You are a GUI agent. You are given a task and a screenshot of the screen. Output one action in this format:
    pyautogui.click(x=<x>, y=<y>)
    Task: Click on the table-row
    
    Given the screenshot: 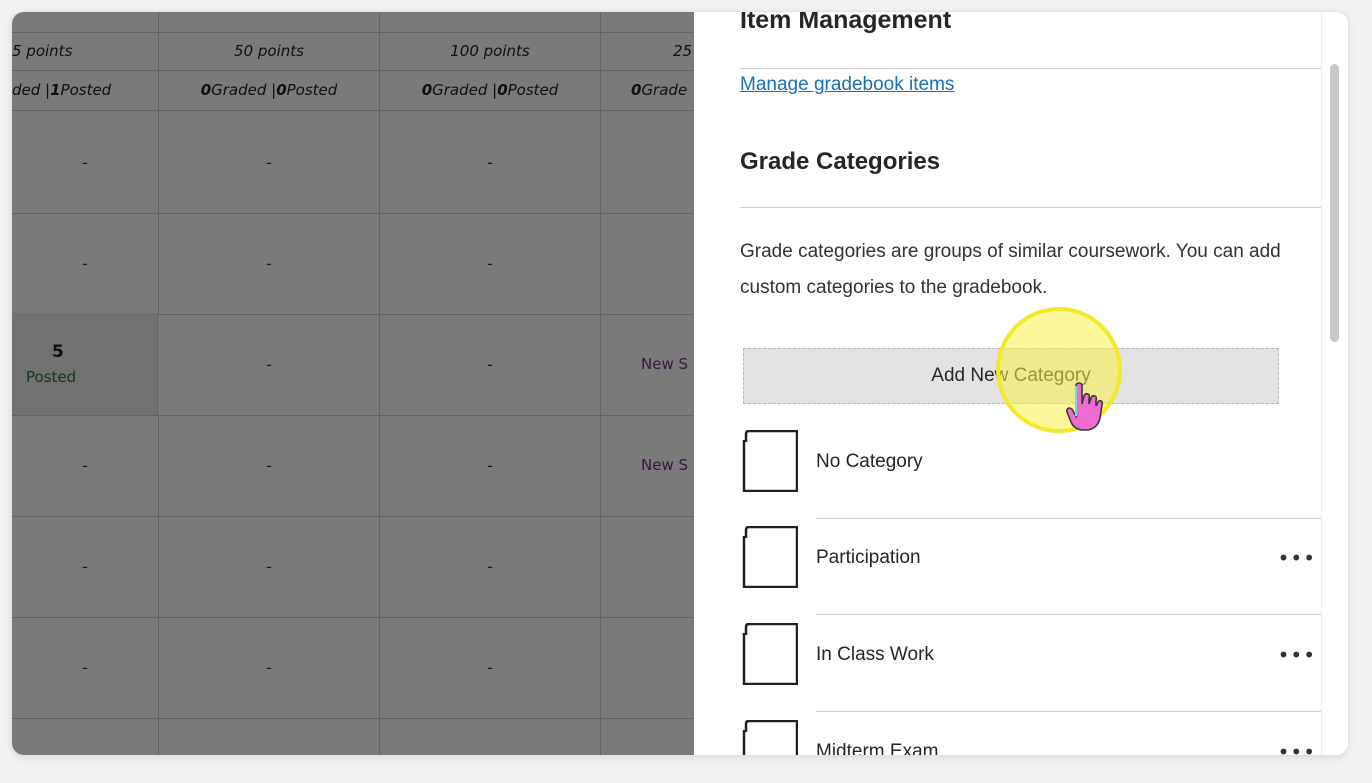 What is the action you would take?
    pyautogui.click(x=353, y=736)
    